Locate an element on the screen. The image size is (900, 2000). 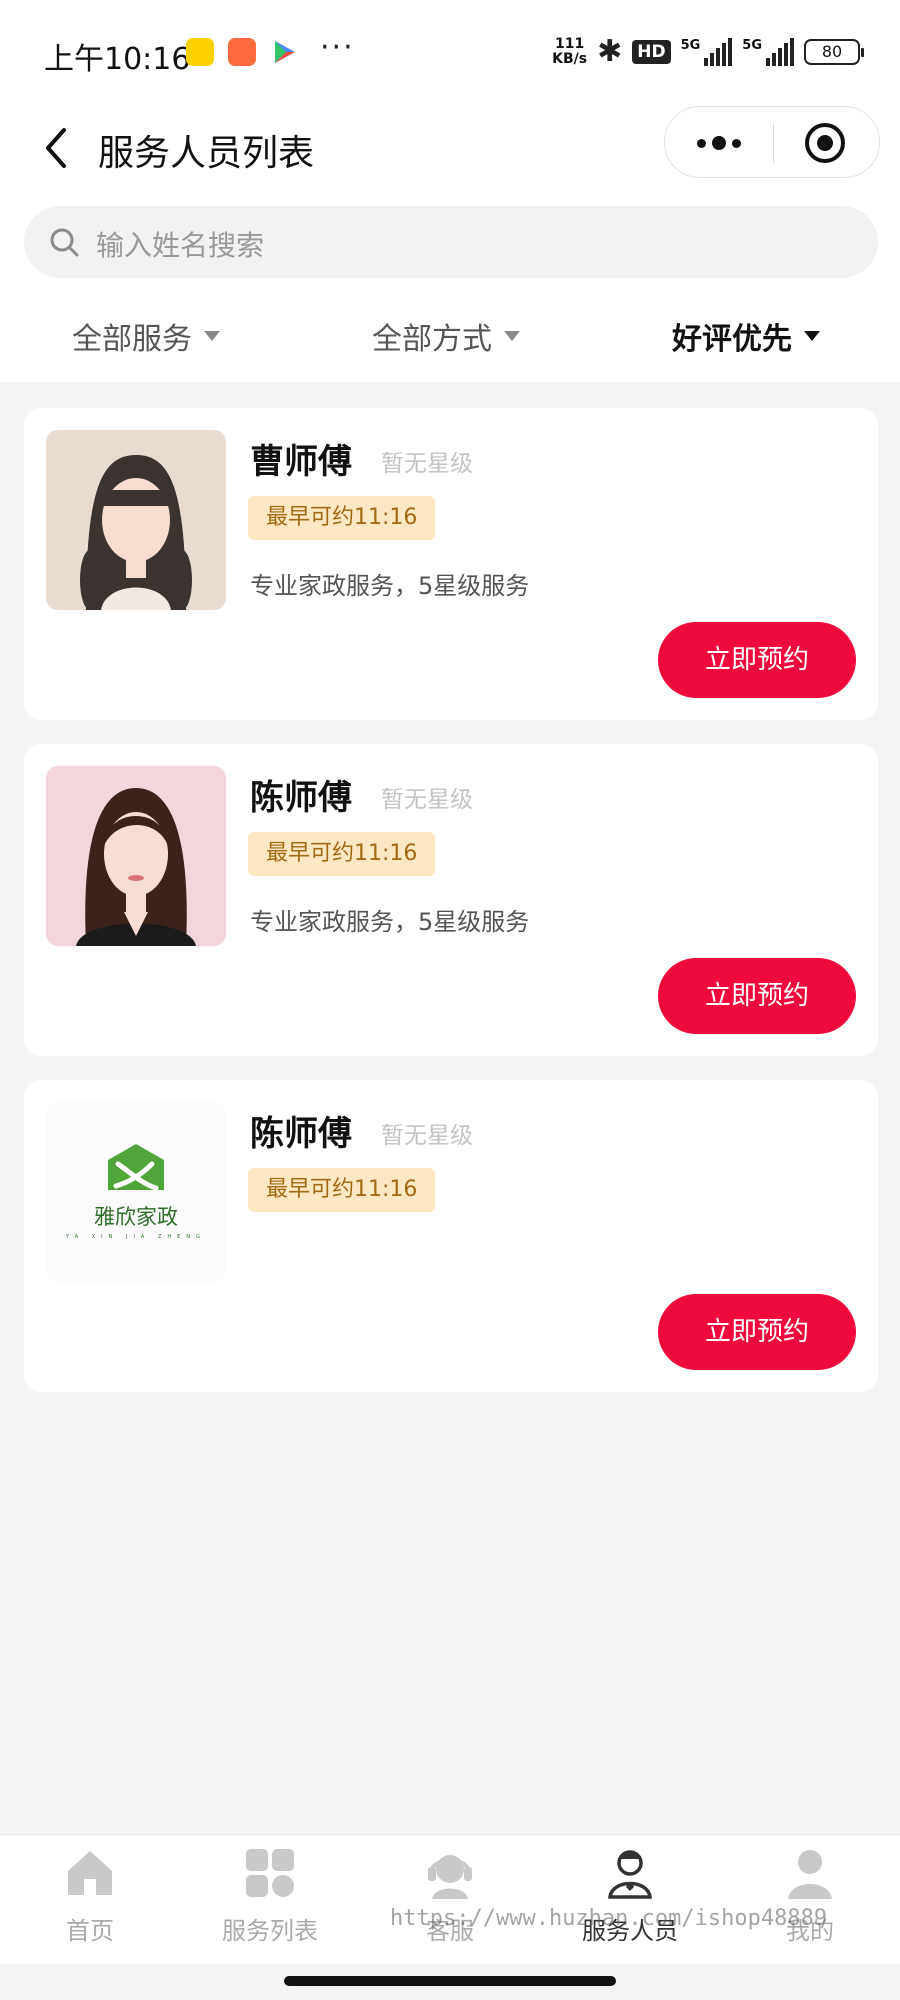
search-icon is located at coordinates (64, 242).